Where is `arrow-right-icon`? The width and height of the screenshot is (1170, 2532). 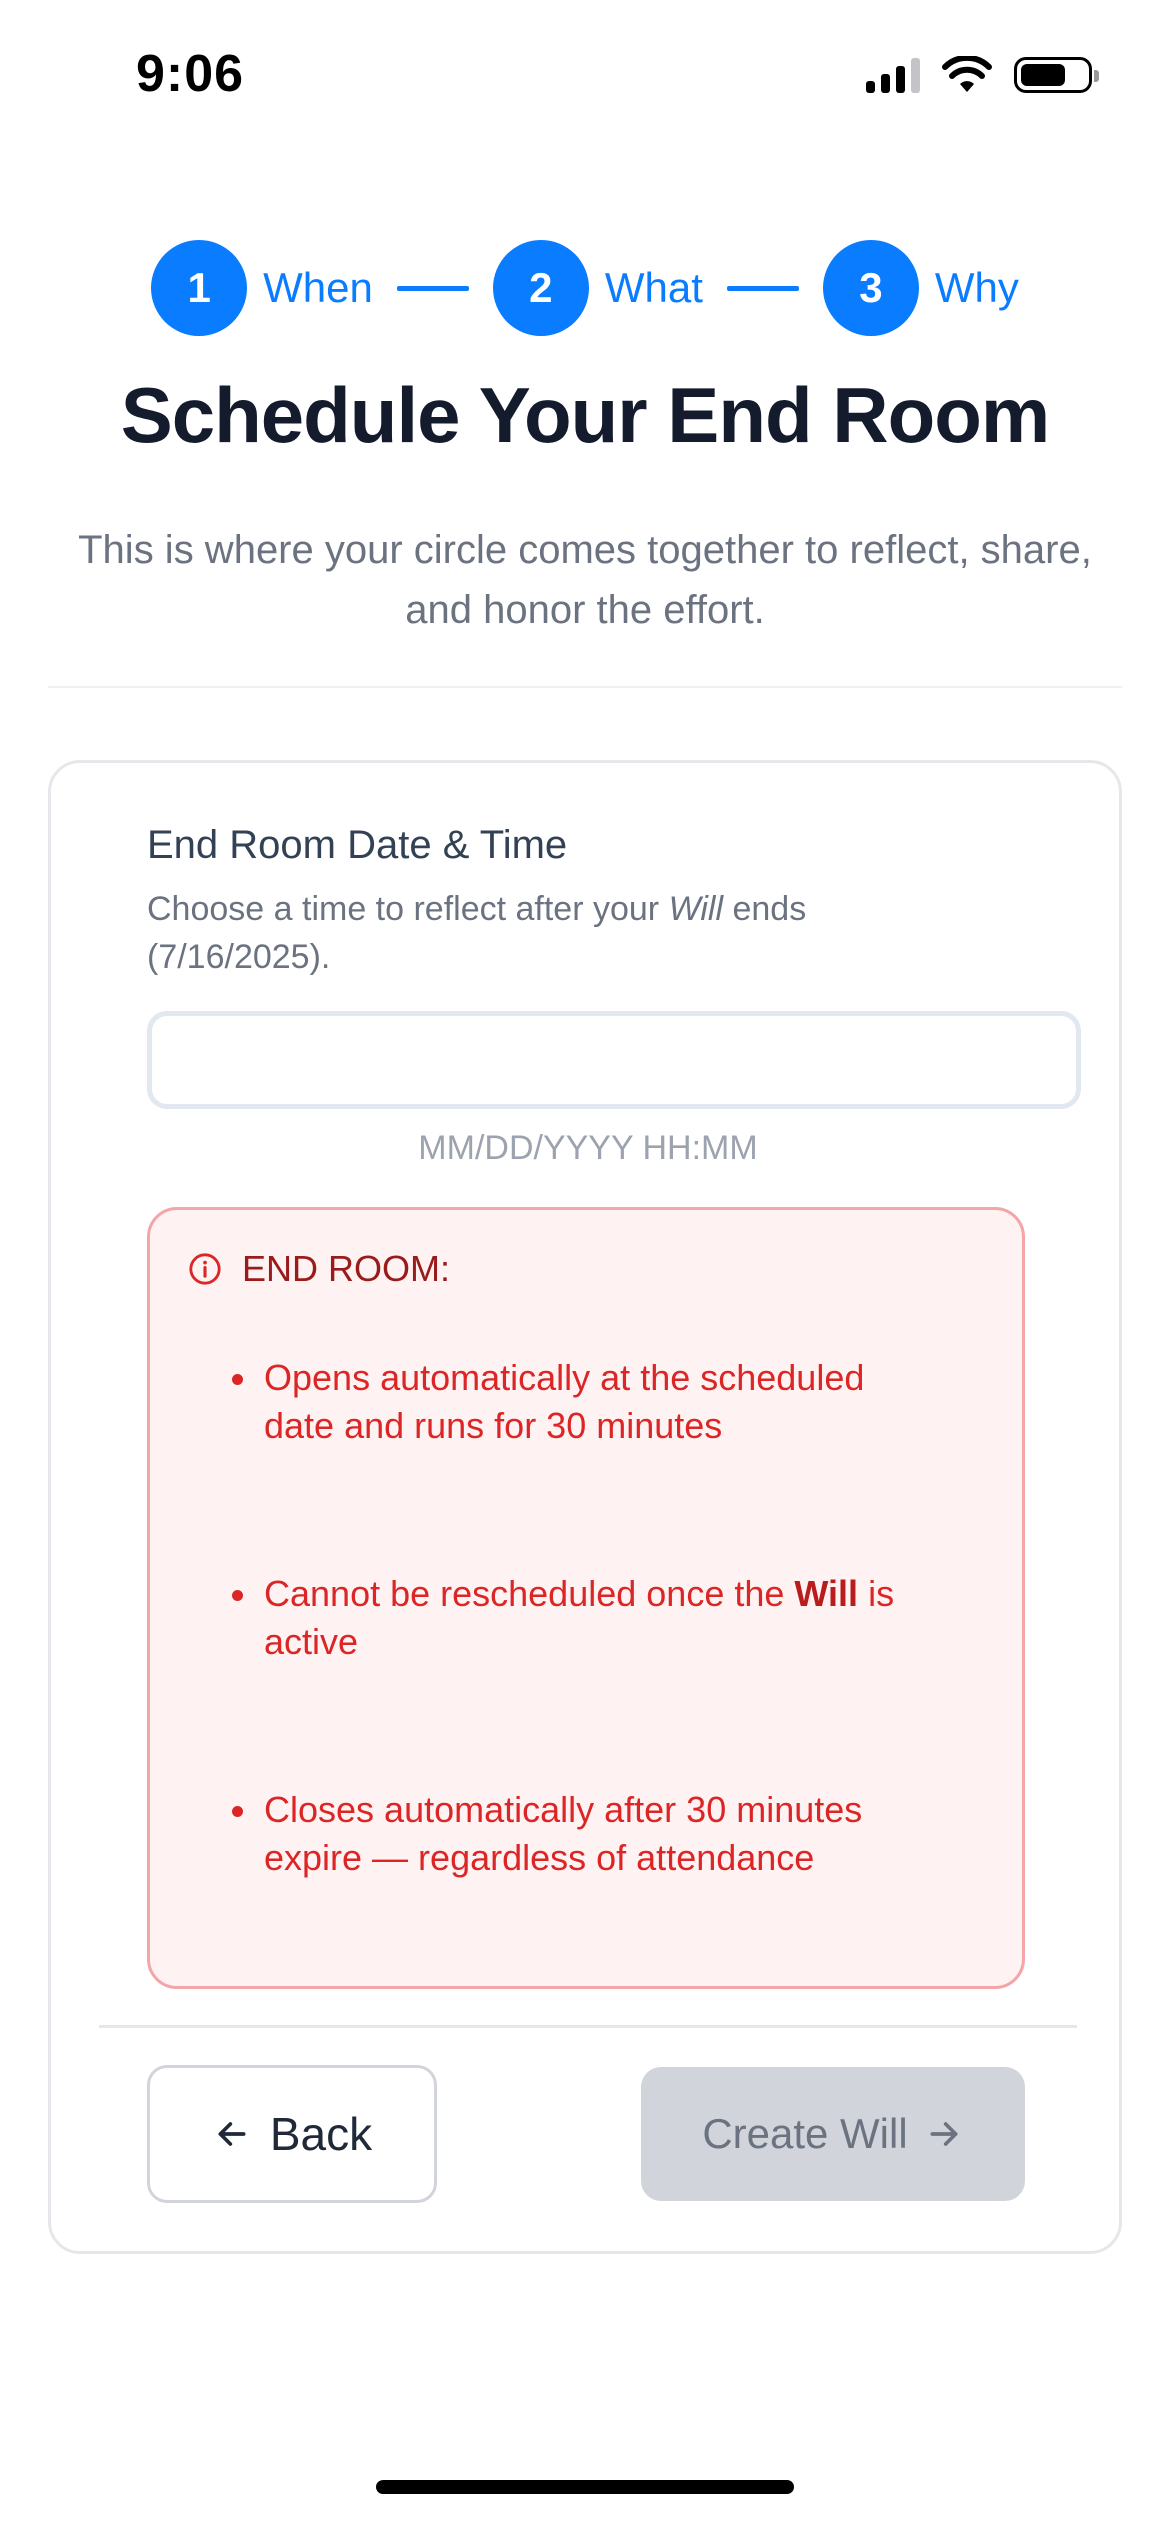 arrow-right-icon is located at coordinates (944, 2134).